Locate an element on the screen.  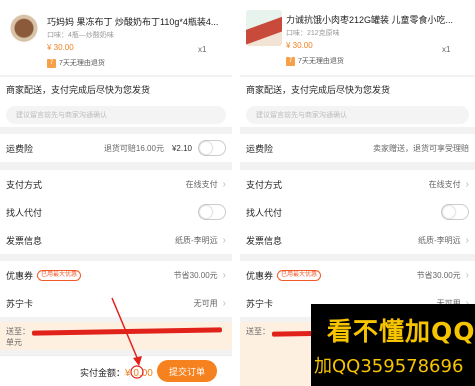
product-price: ¥ 30.00 is located at coordinates (299, 45).